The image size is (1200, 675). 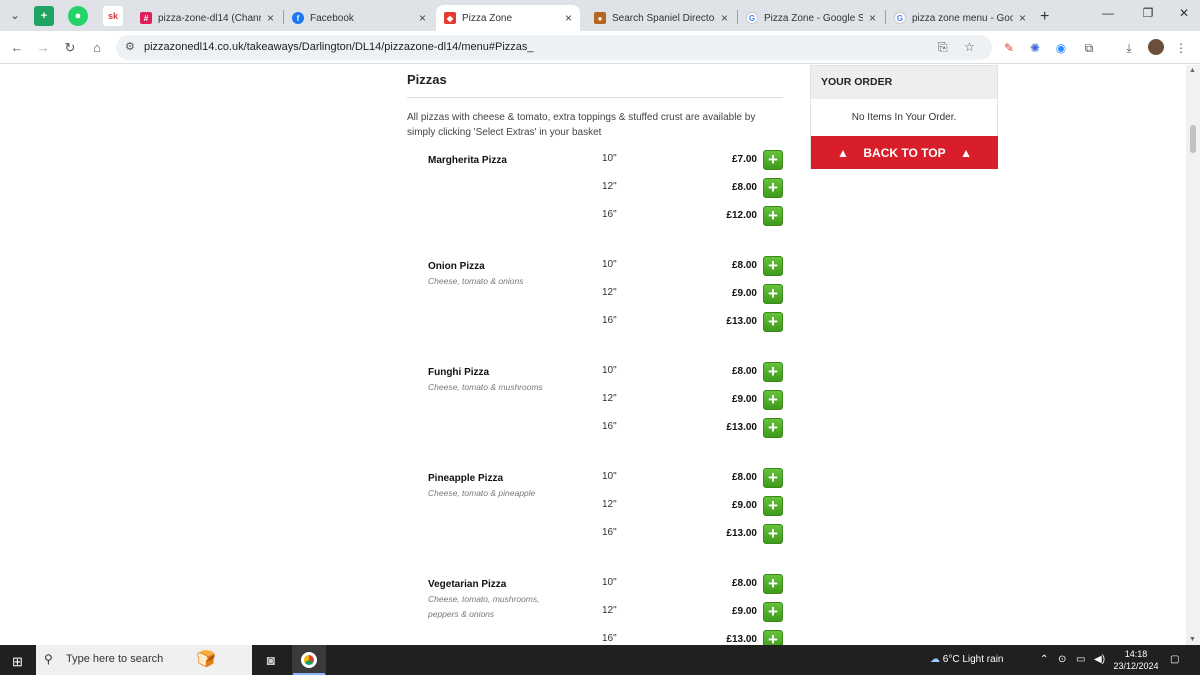 What do you see at coordinates (43, 48) in the screenshot?
I see `forward-icon: →` at bounding box center [43, 48].